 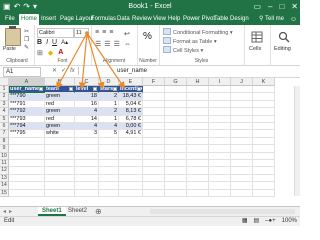 I want to click on arrow-origin-dot, so click(x=87, y=33).